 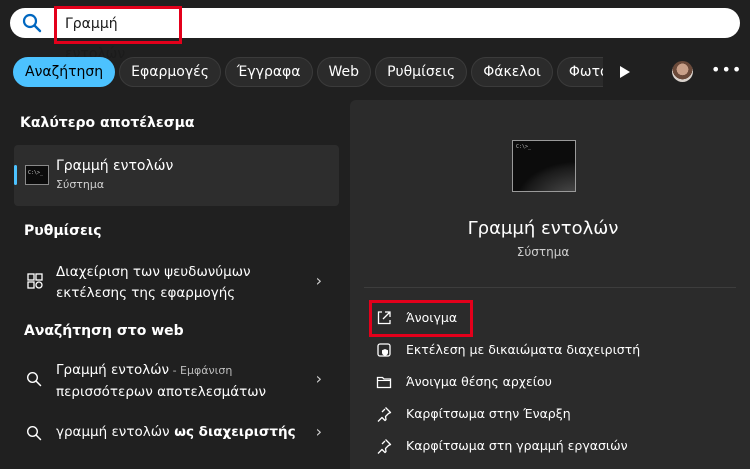 I want to click on more-options-icon: •••, so click(x=726, y=69).